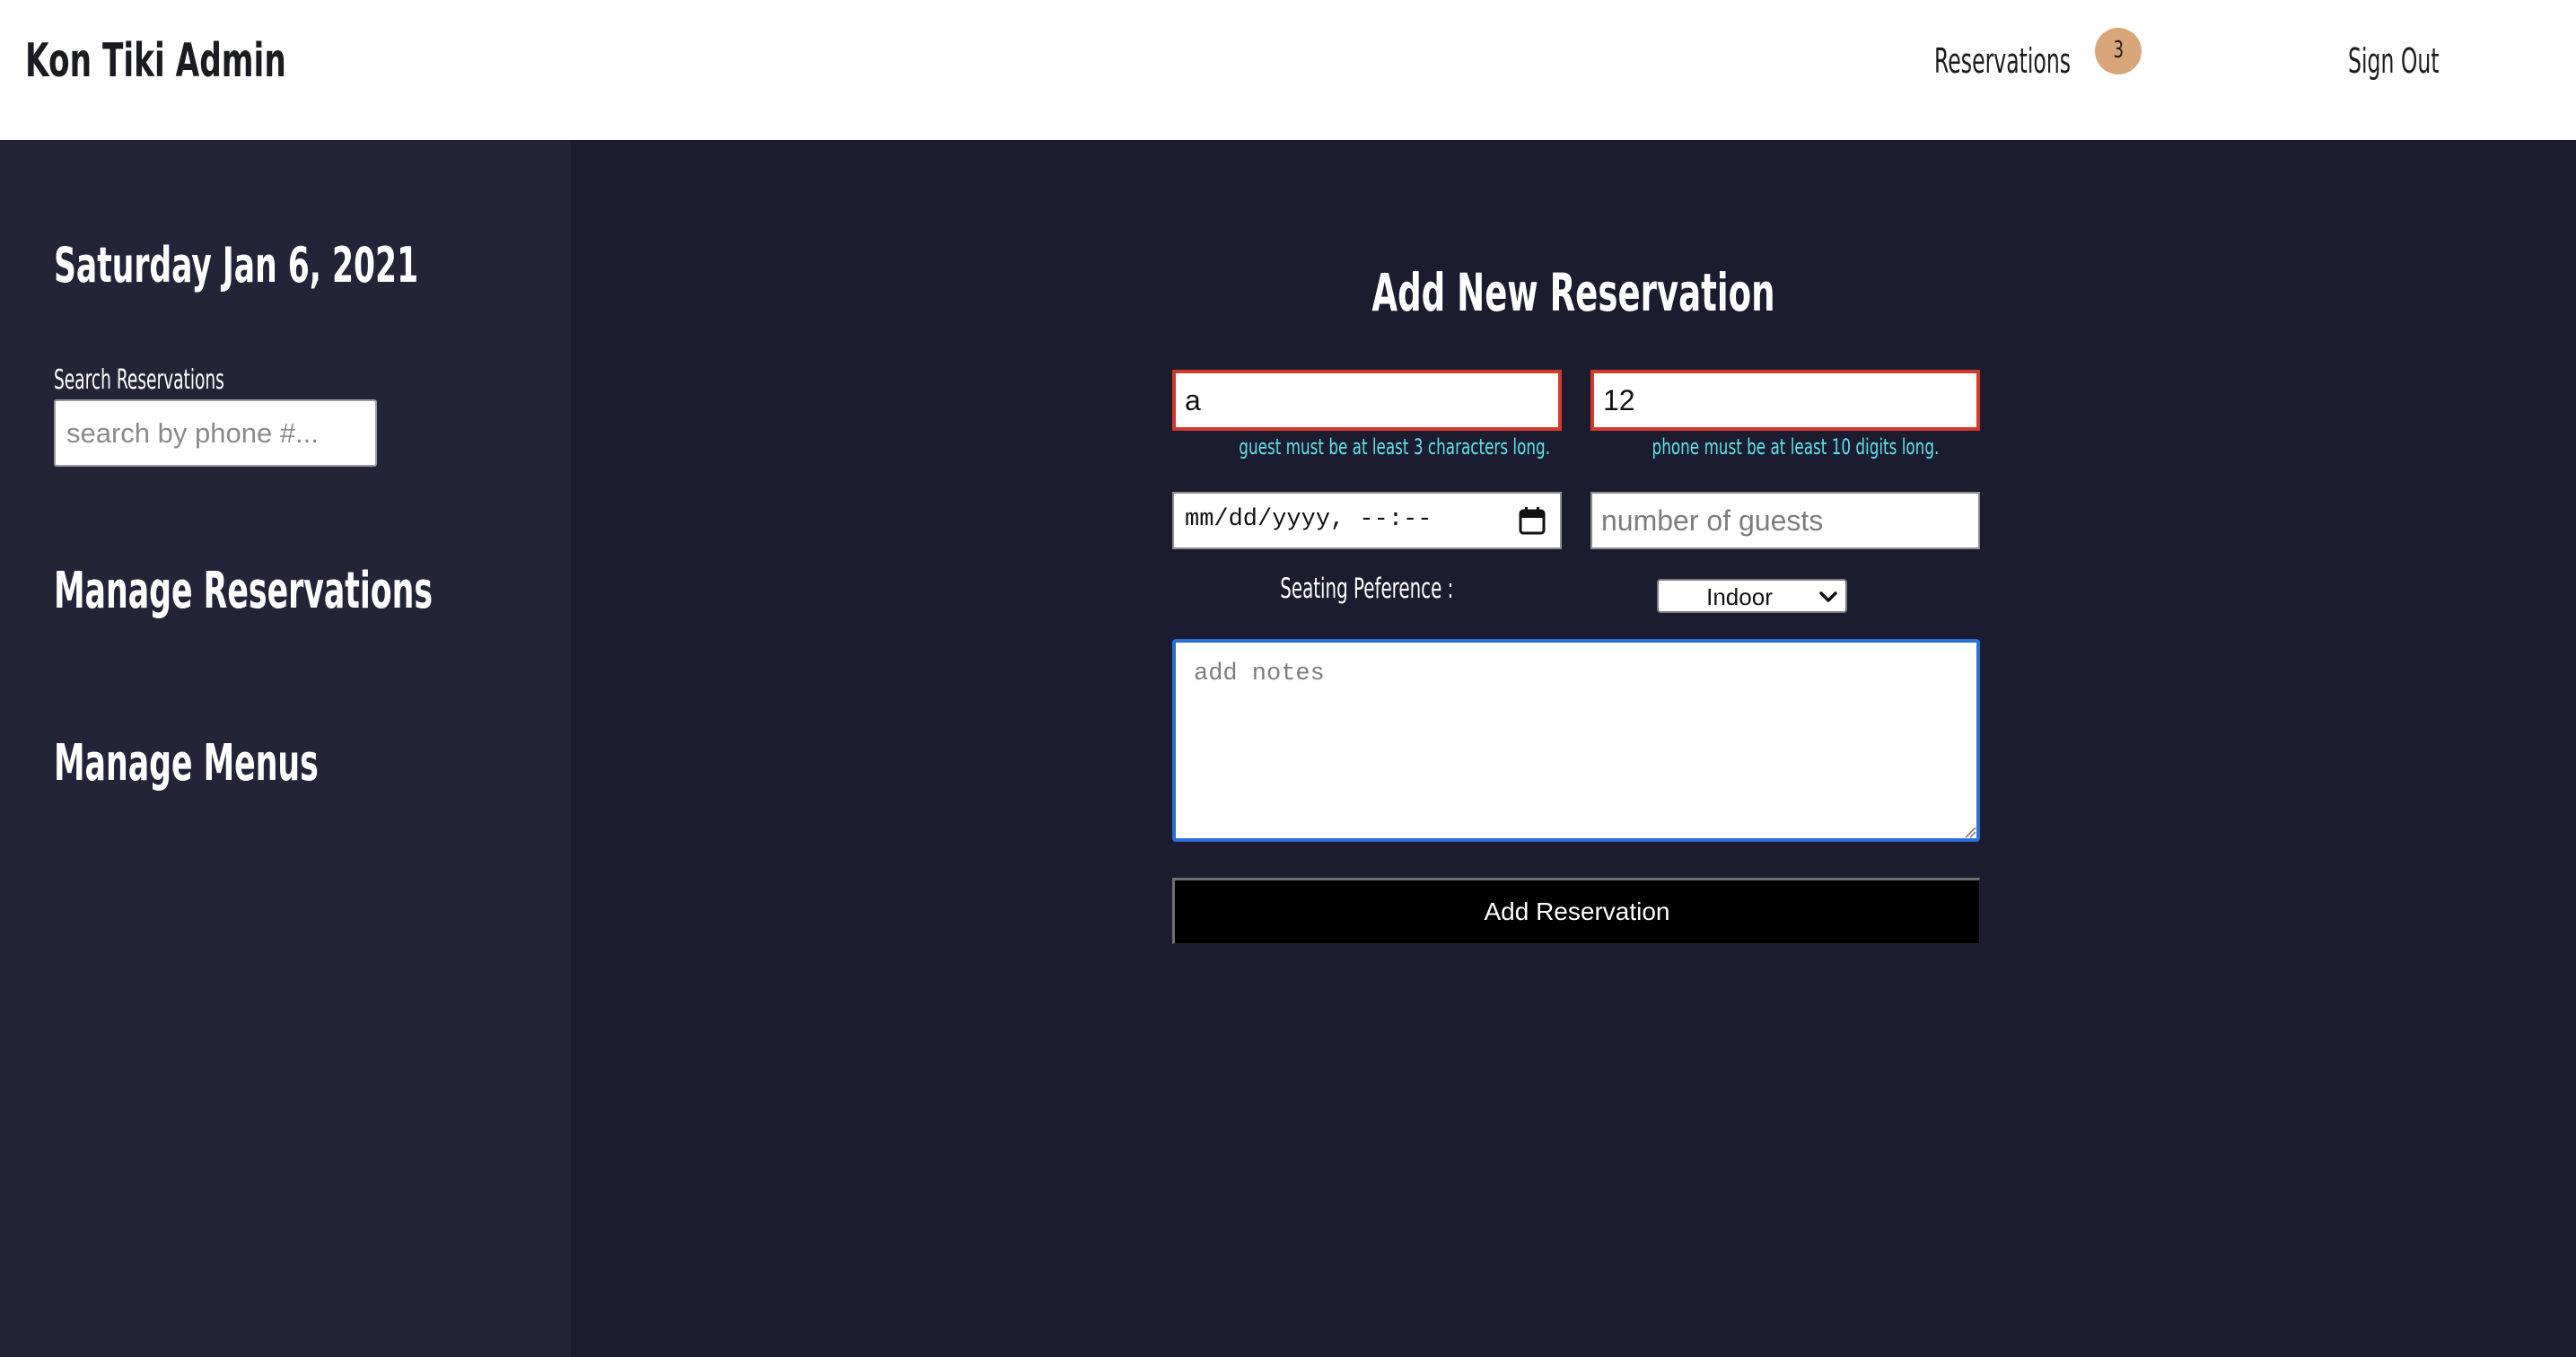  What do you see at coordinates (1576, 911) in the screenshot?
I see `add-reservation-button: Add Reservation` at bounding box center [1576, 911].